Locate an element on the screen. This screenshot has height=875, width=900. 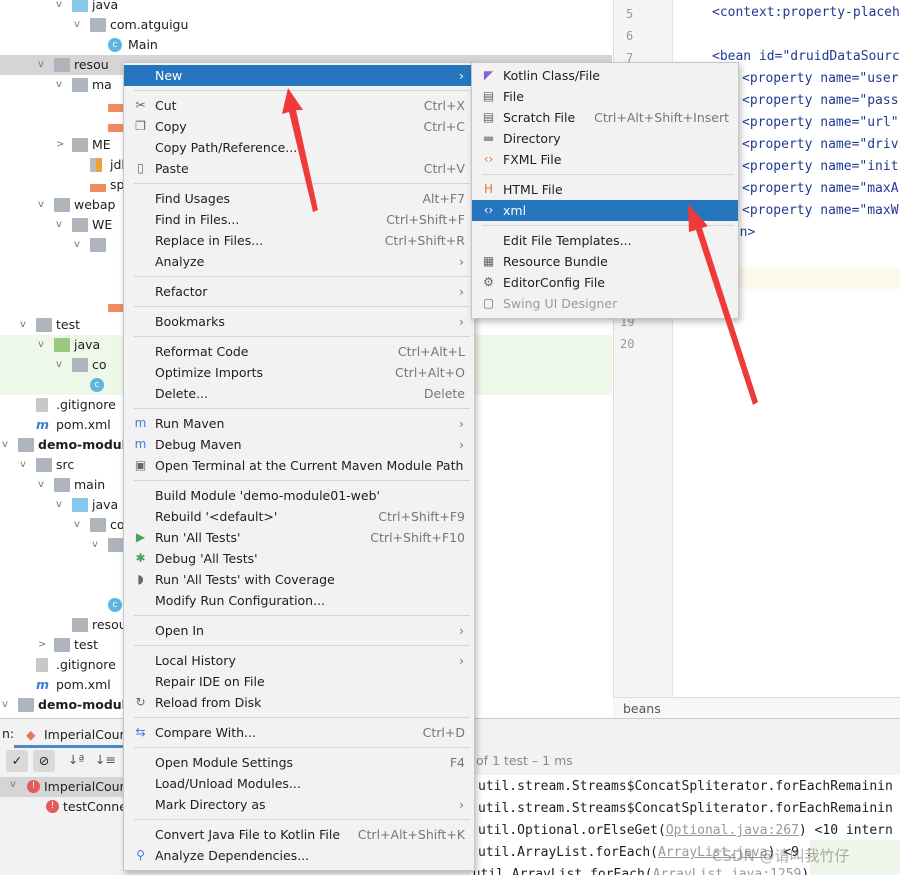
red-arrow-to-new is located at coordinates (300, 150).